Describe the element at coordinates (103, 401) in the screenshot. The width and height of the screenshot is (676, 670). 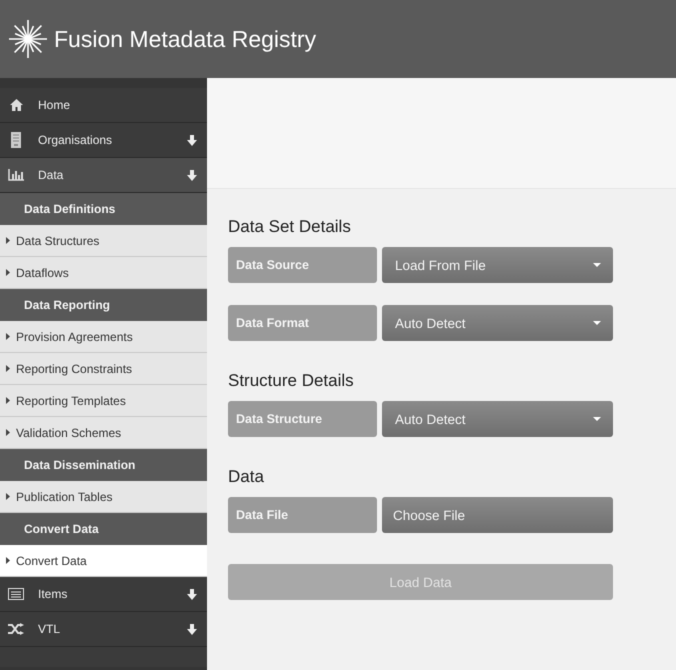
I see `sidebar-item: Reporting Templates` at that location.